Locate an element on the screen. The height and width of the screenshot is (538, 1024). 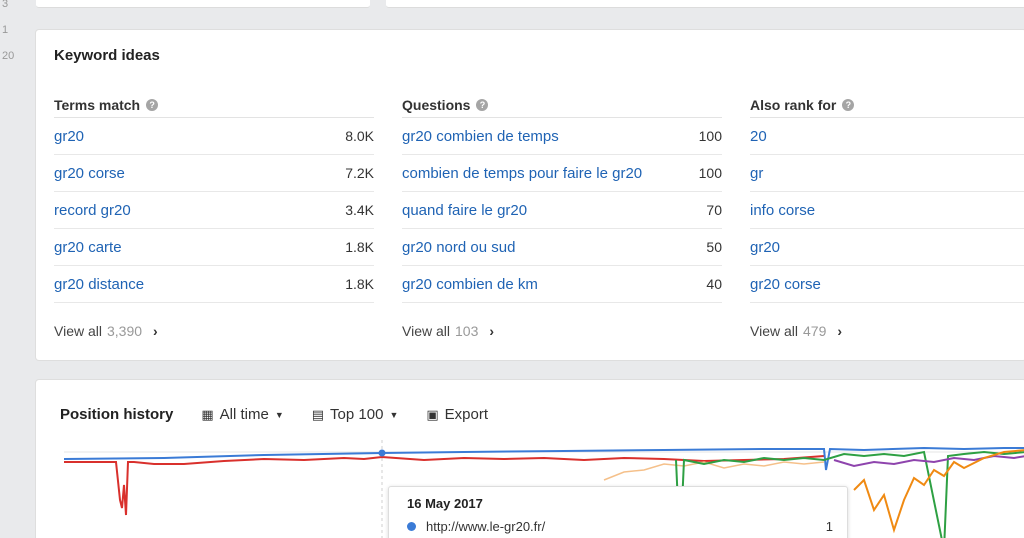
series-light-orange is located at coordinates (714, 471).